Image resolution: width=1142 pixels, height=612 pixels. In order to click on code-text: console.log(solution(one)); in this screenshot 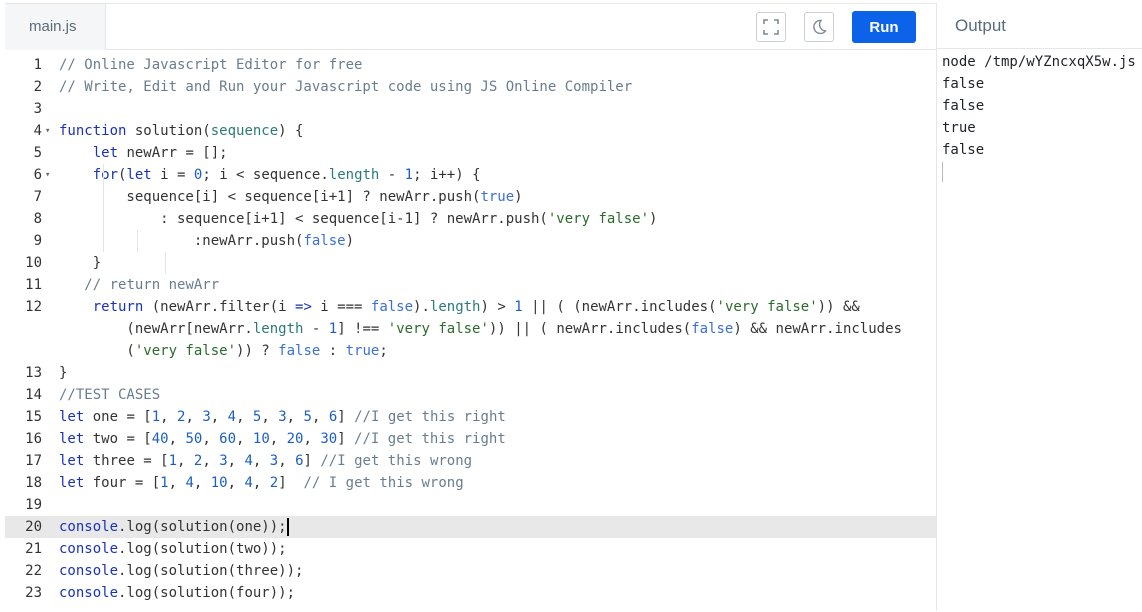, I will do `click(173, 527)`.